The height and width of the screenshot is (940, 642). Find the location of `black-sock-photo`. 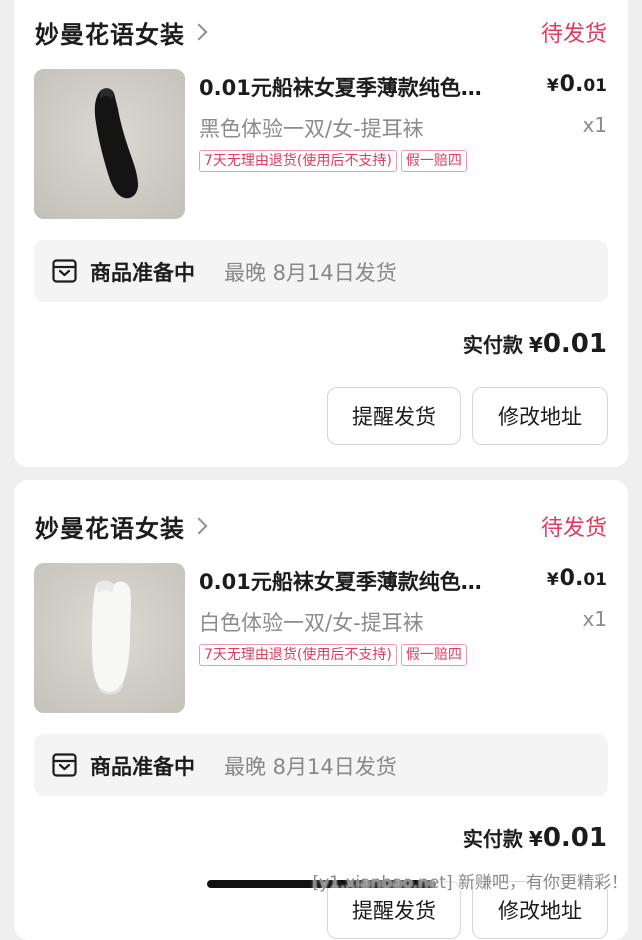

black-sock-photo is located at coordinates (109, 144).